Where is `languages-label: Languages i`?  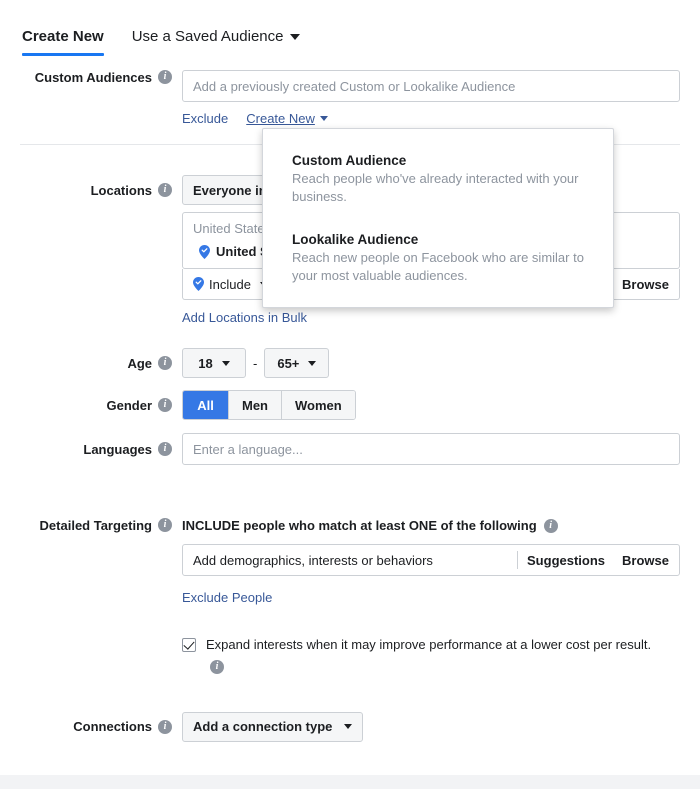 languages-label: Languages i is located at coordinates (91, 444).